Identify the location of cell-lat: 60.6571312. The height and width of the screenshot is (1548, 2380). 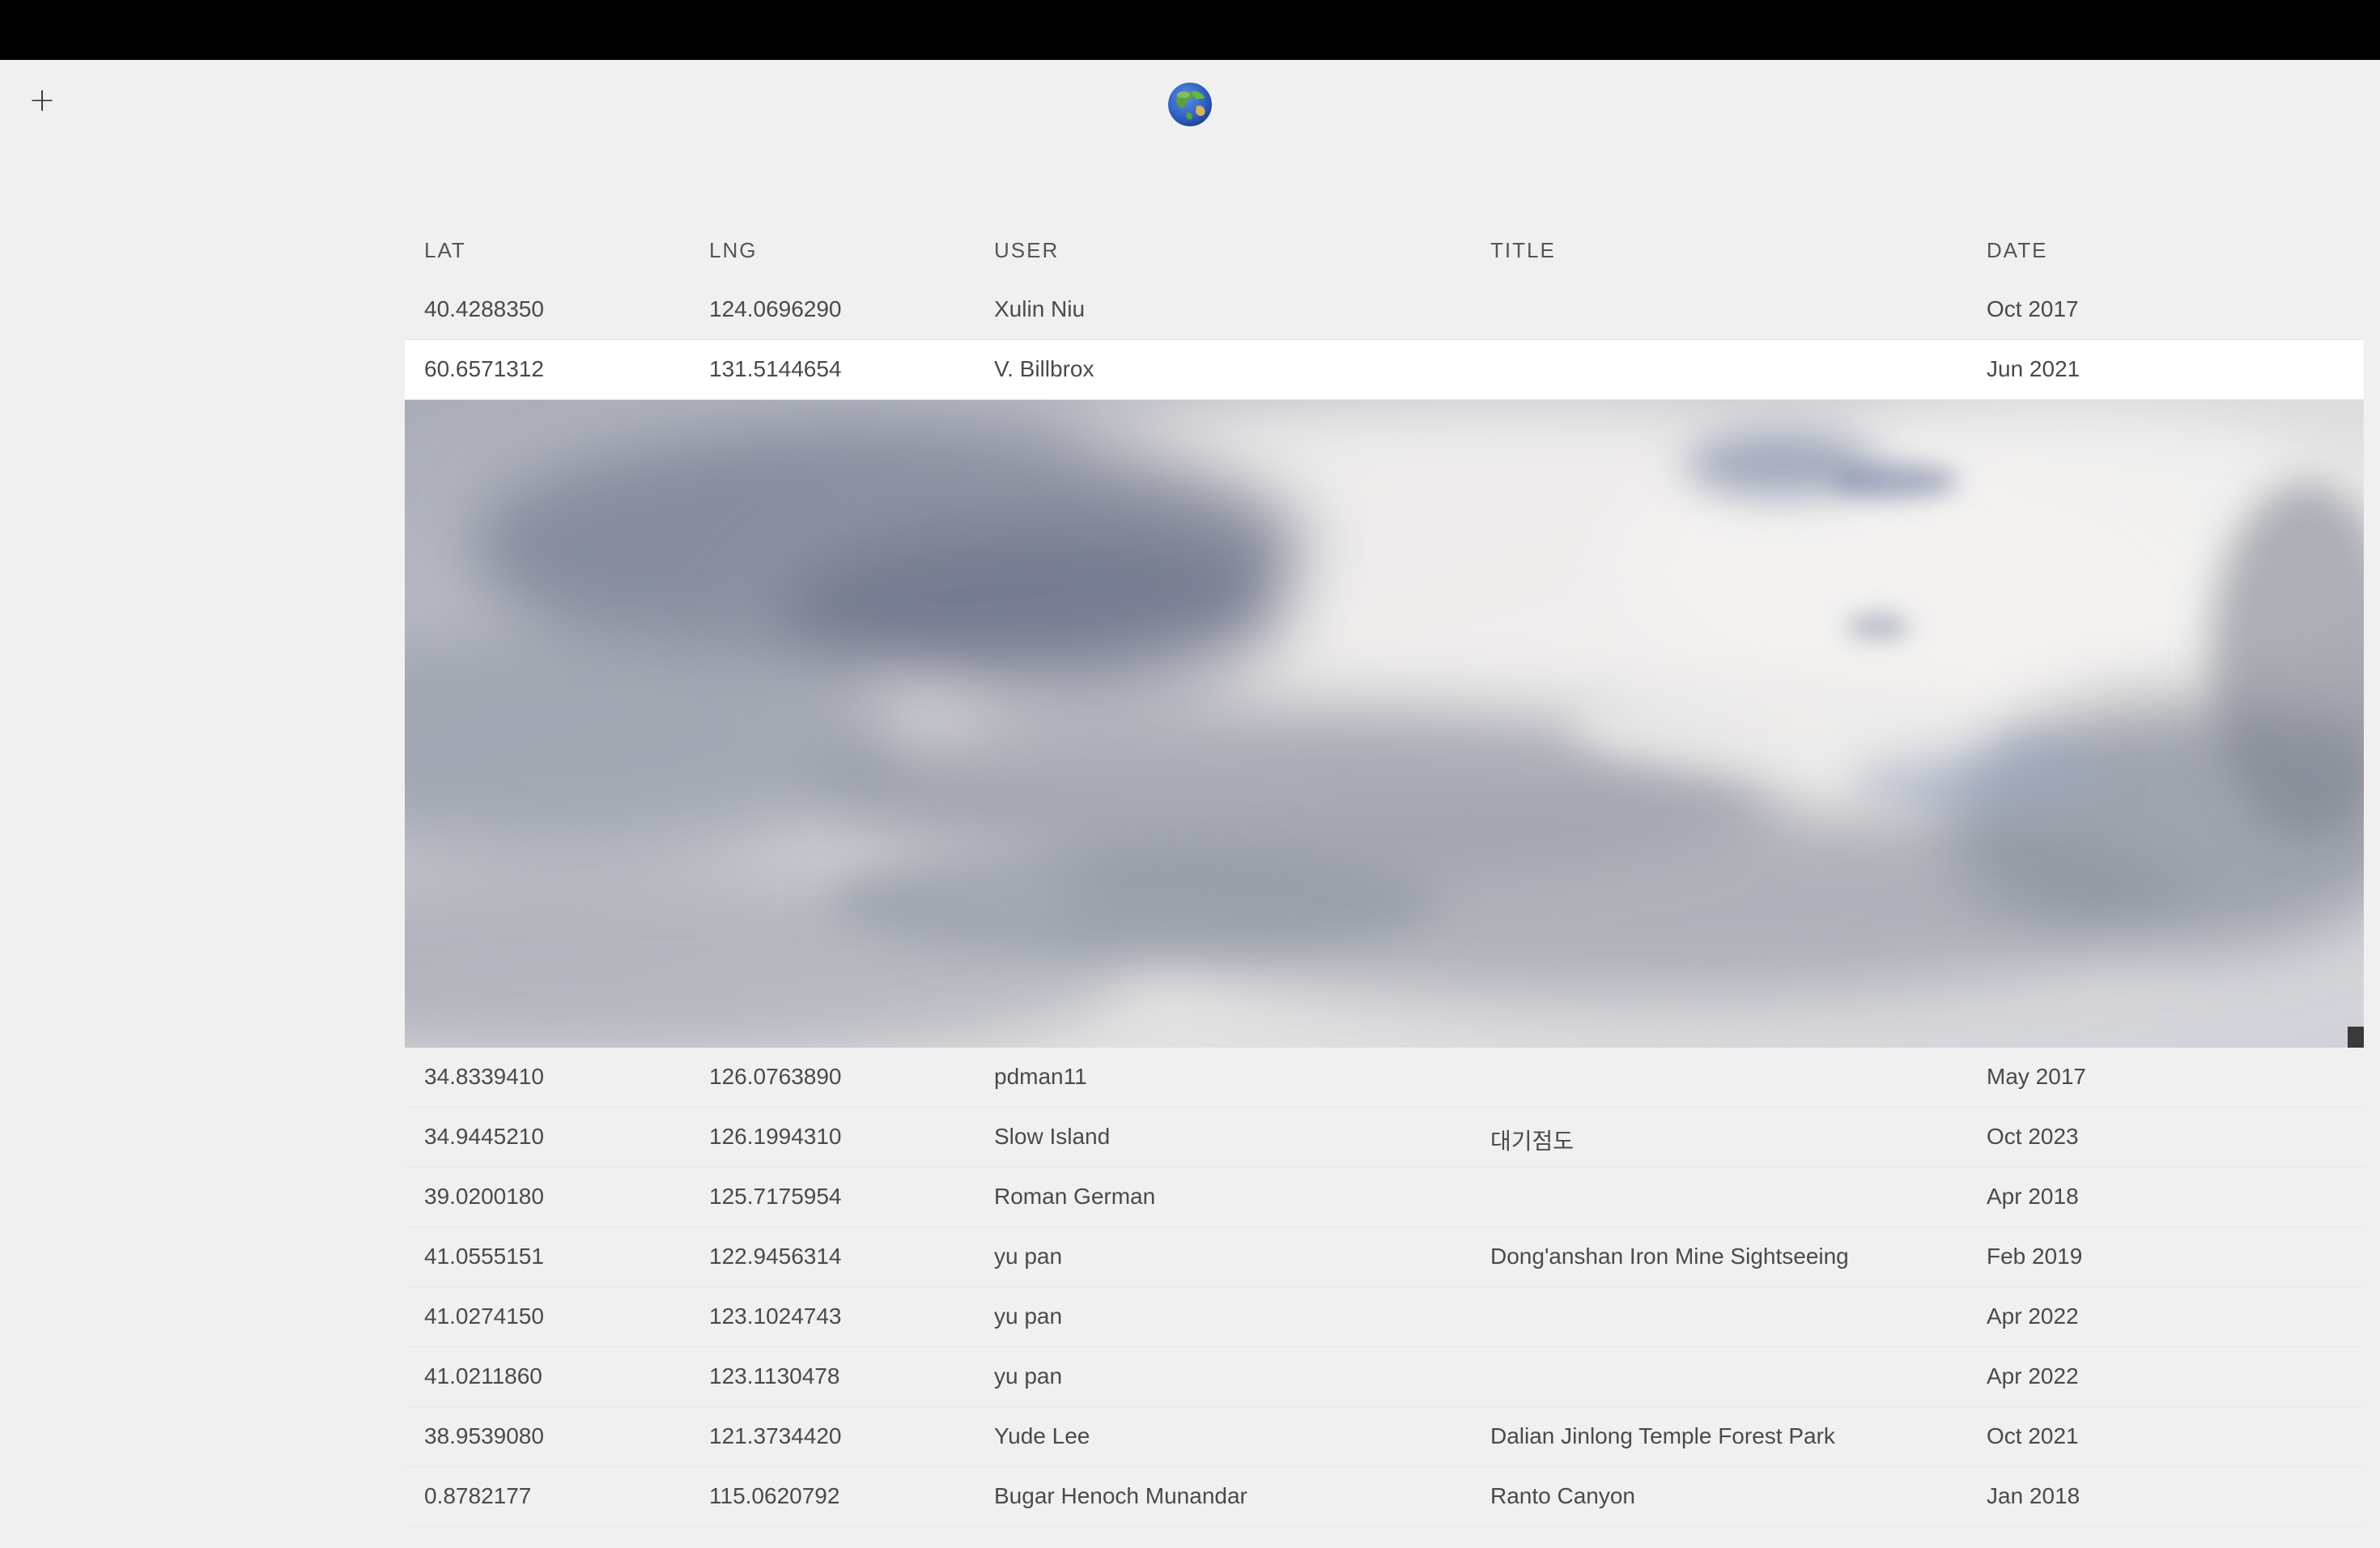
(484, 369).